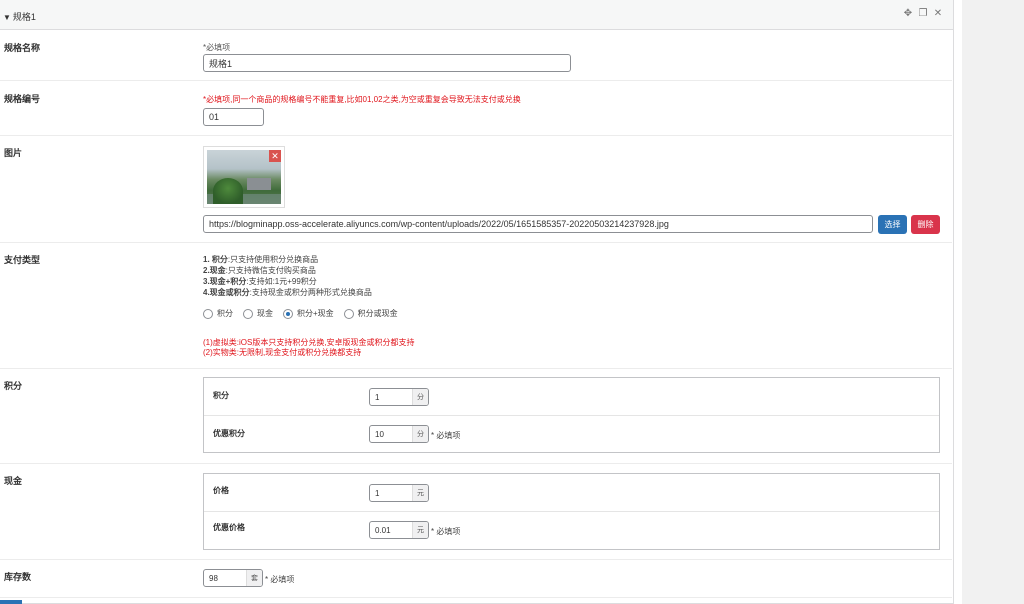 The height and width of the screenshot is (604, 1024). I want to click on radio-points: 积分, so click(218, 313).